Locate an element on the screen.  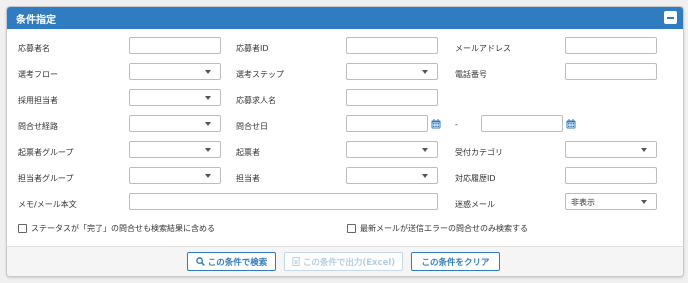
applicant-name-input is located at coordinates (175, 45).